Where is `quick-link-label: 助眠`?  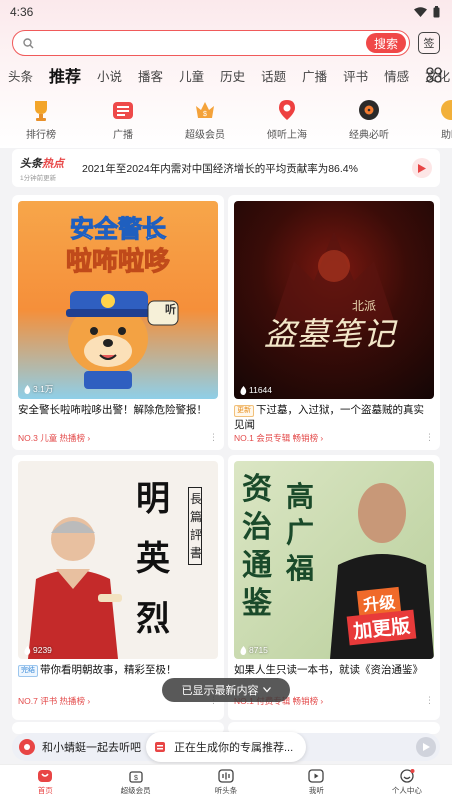 quick-link-label: 助眠 is located at coordinates (446, 135).